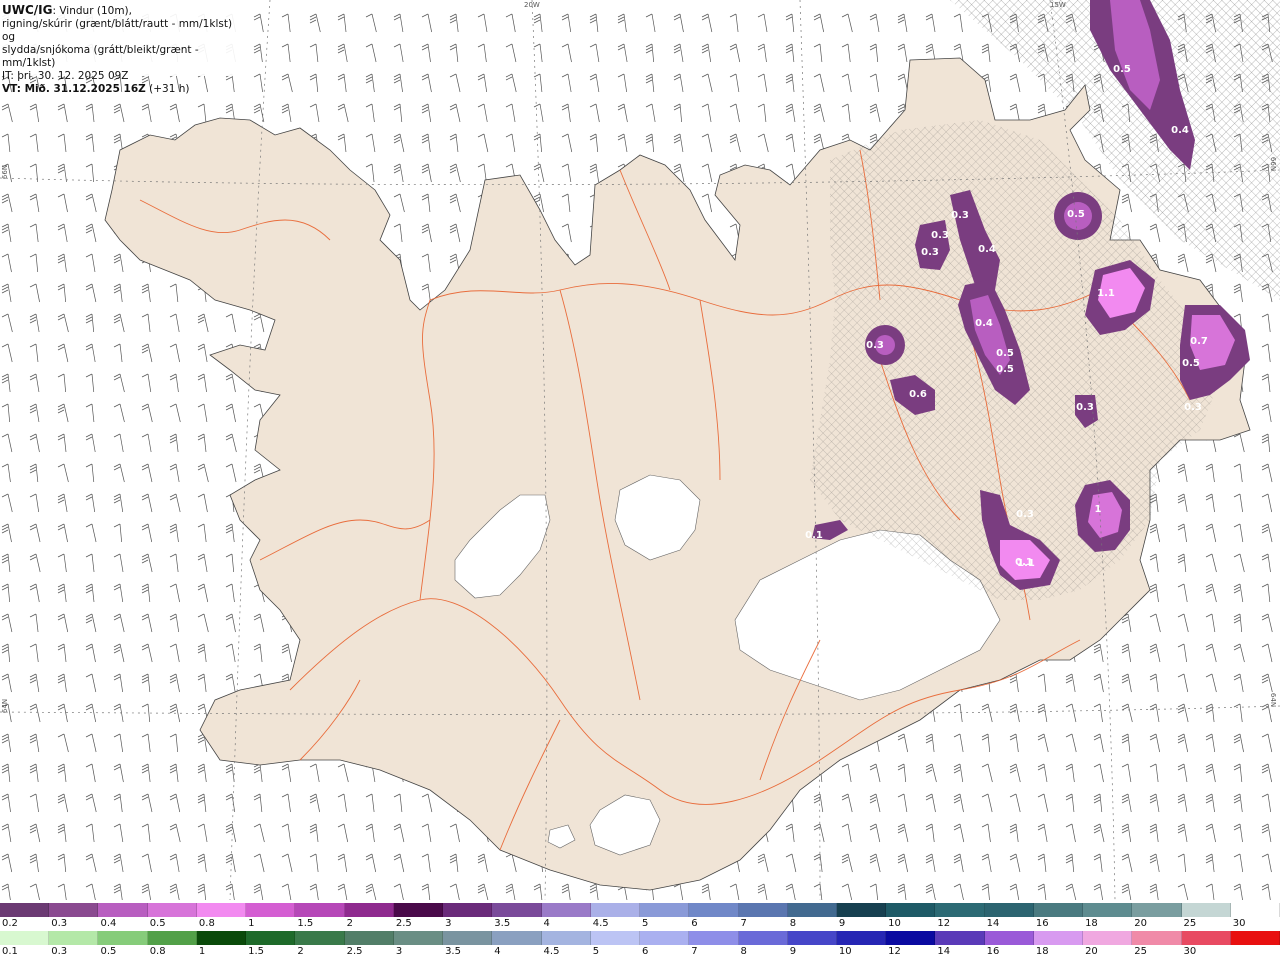 The image size is (1280, 960). I want to click on legend-tick-label: 0.3, so click(59, 951).